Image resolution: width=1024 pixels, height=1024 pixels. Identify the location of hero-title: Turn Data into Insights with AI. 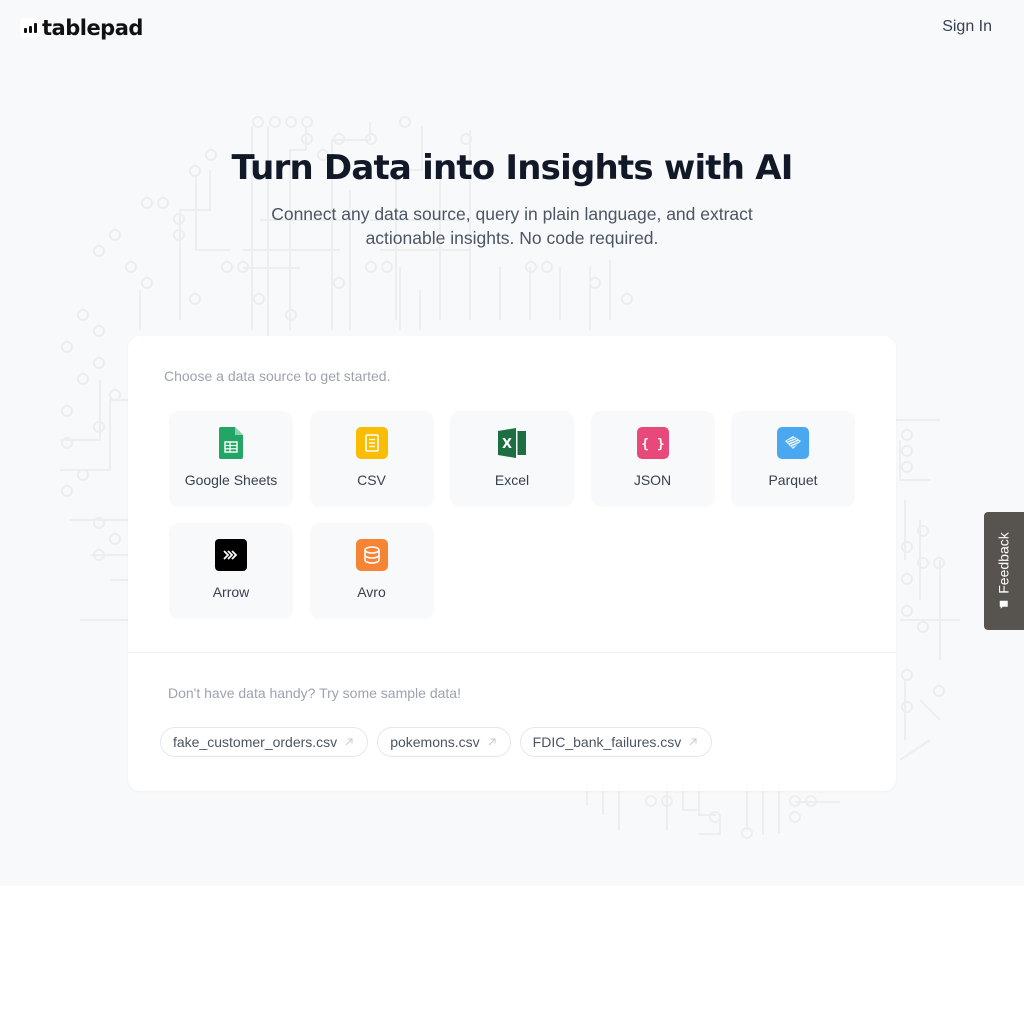
(512, 168).